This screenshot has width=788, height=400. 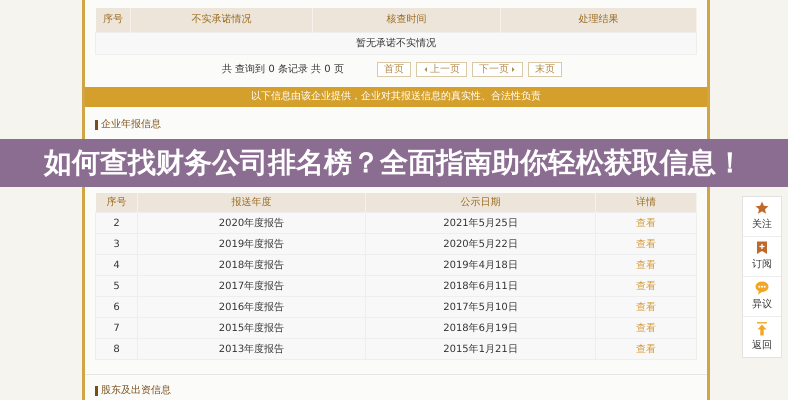 What do you see at coordinates (251, 286) in the screenshot?
I see `table-cell: 2017年度报告` at bounding box center [251, 286].